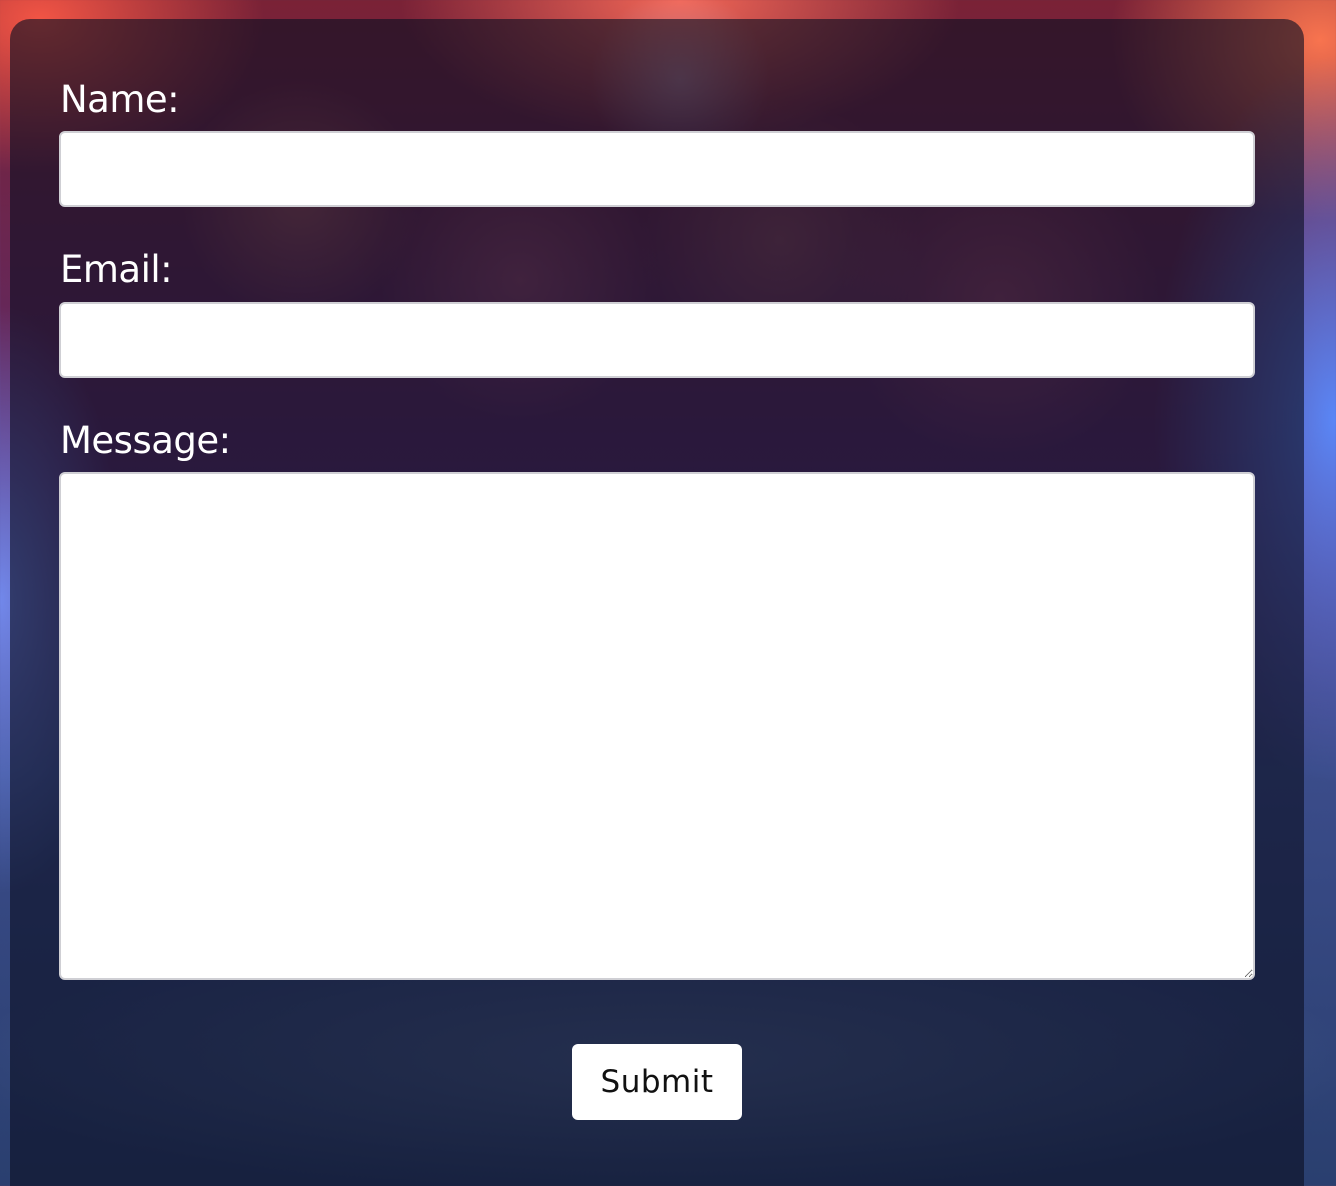 The width and height of the screenshot is (1336, 1186). Describe the element at coordinates (657, 169) in the screenshot. I see `name-input` at that location.